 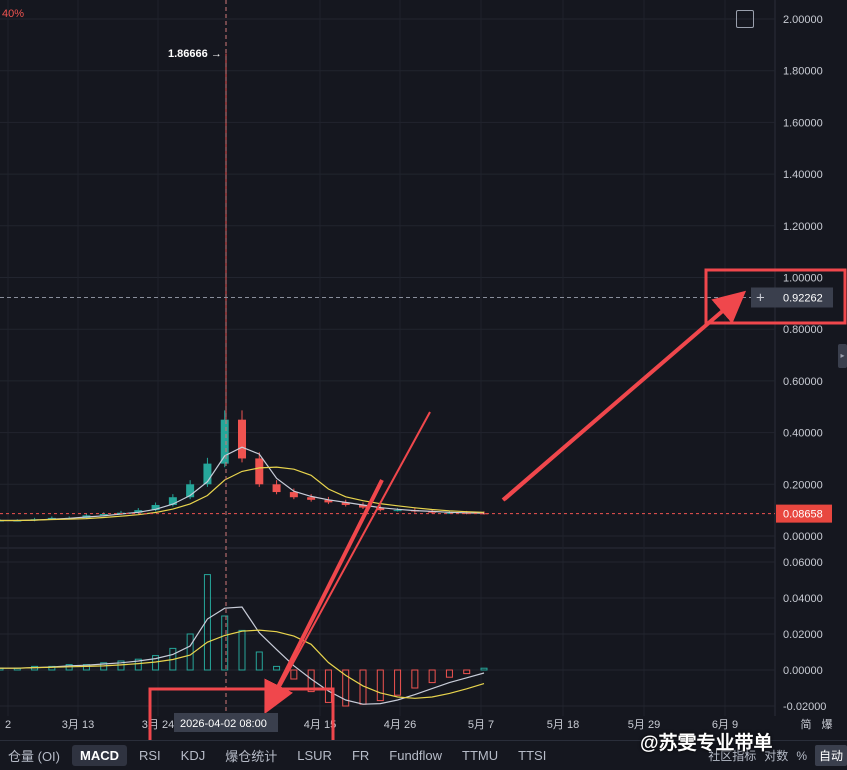 I want to click on time-tick-label: 3月 24, so click(x=158, y=725).